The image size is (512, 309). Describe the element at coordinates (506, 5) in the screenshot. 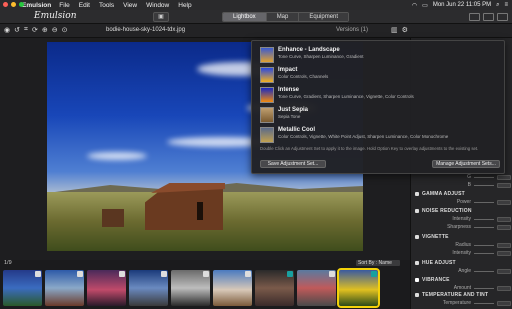

I see `list-icon: ≡` at that location.